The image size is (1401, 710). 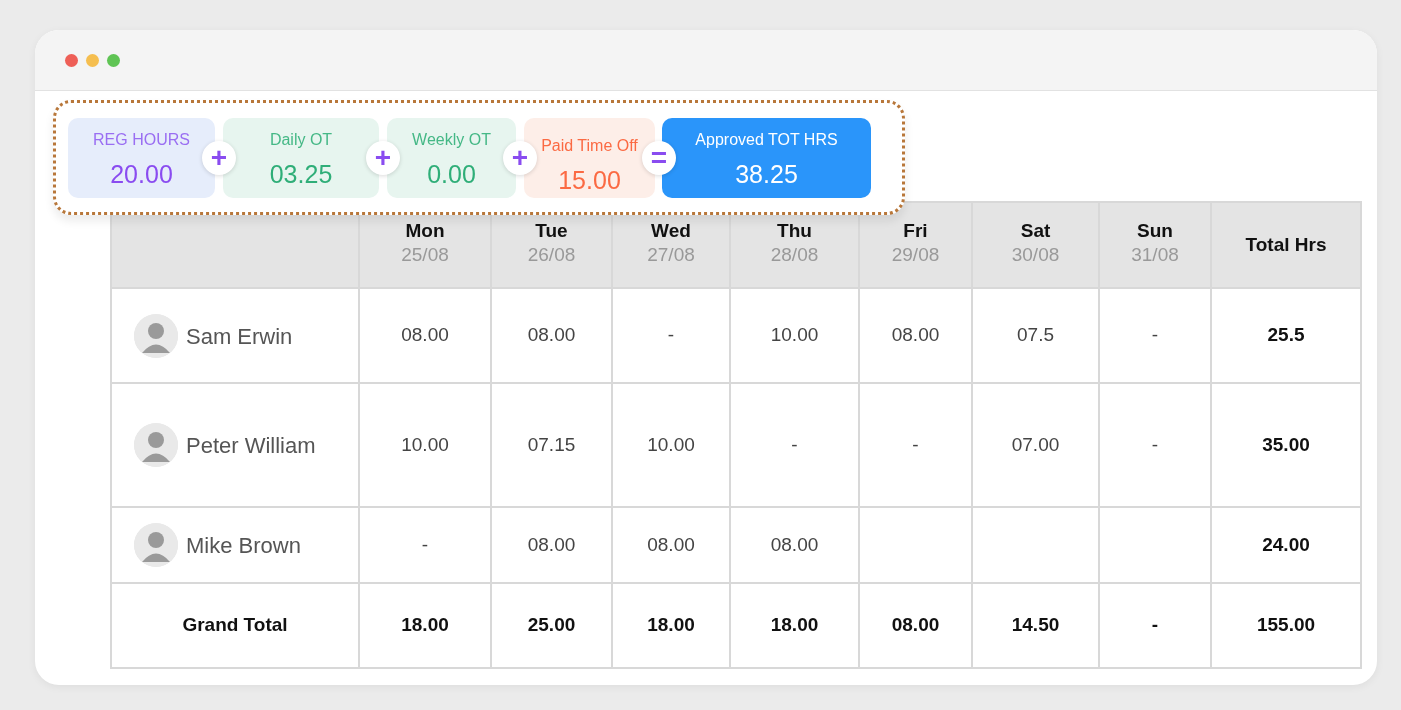 What do you see at coordinates (1035, 230) in the screenshot?
I see `day-label: Sat` at bounding box center [1035, 230].